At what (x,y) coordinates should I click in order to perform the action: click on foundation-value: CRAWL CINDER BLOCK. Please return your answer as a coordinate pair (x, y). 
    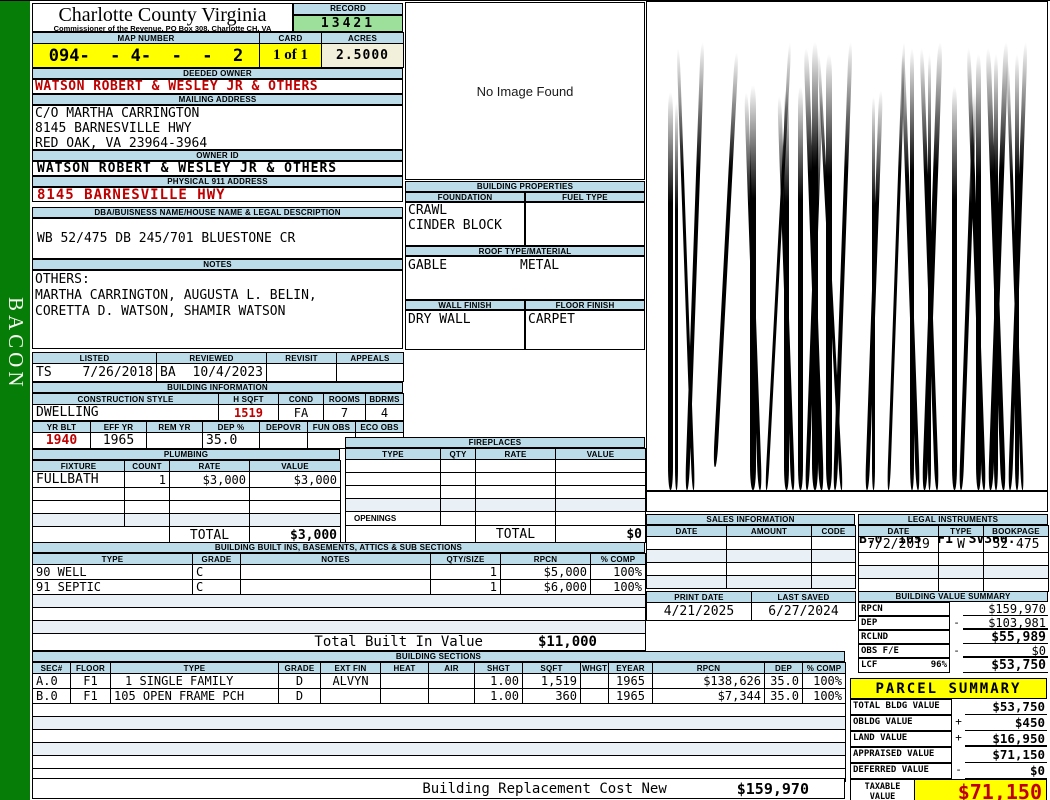
    Looking at the image, I should click on (465, 224).